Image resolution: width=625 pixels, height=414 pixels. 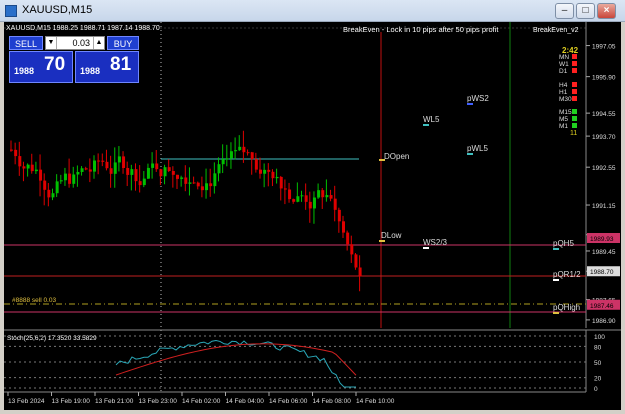 I want to click on minimize-button: –, so click(x=564, y=11).